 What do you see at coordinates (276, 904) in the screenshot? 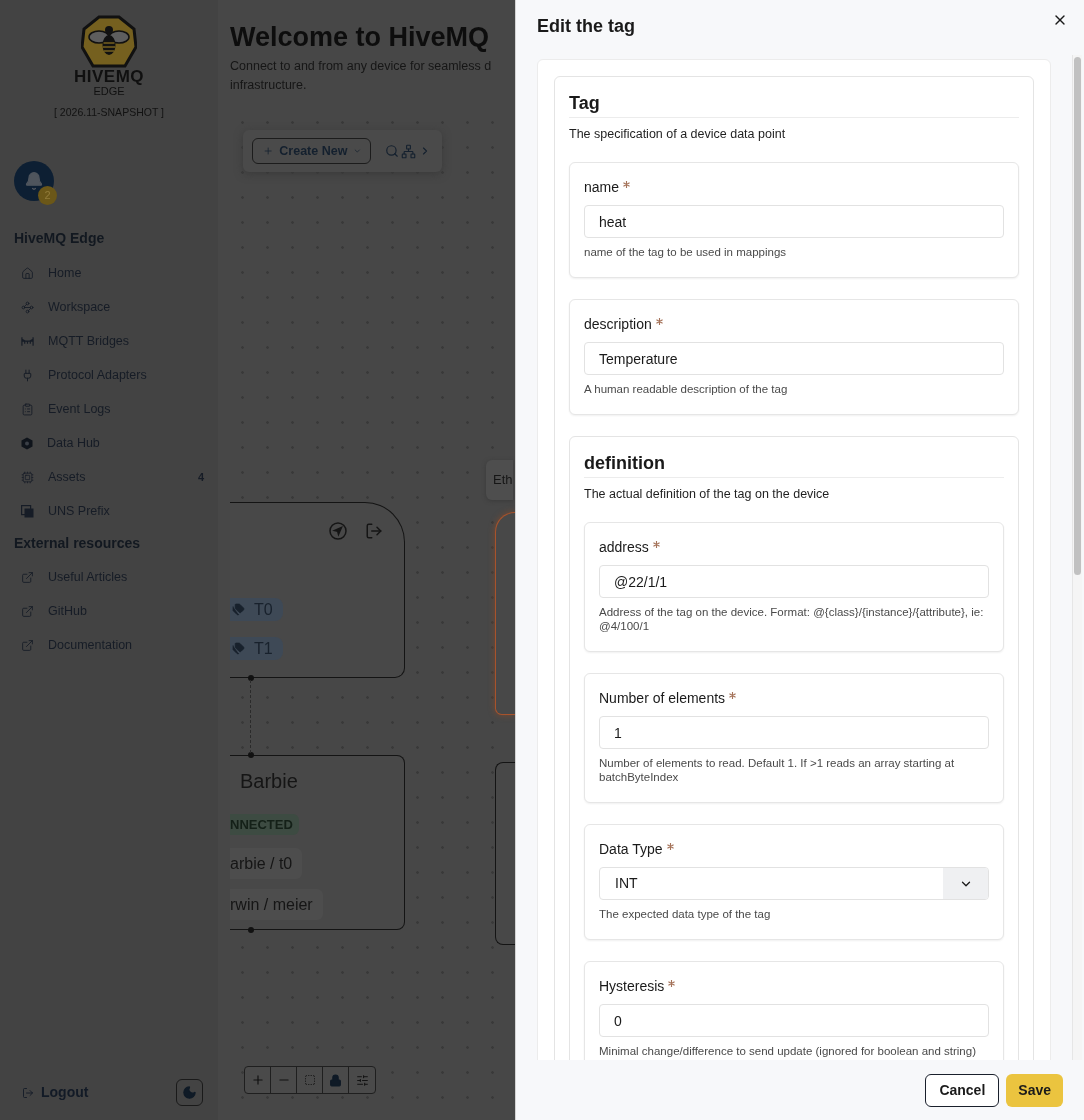
I see `topic-chip: rwin / meier` at bounding box center [276, 904].